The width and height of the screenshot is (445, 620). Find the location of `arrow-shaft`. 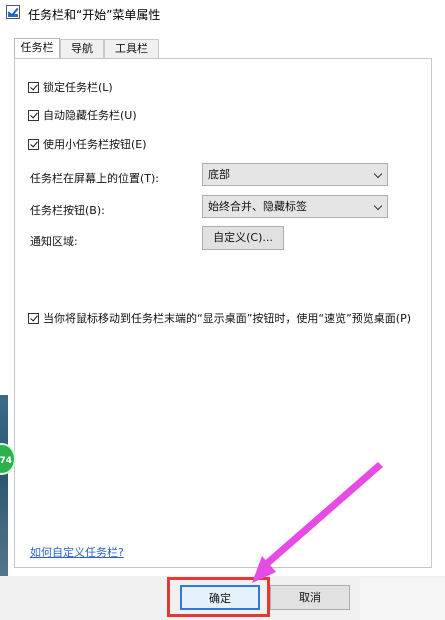

arrow-shaft is located at coordinates (322, 515).